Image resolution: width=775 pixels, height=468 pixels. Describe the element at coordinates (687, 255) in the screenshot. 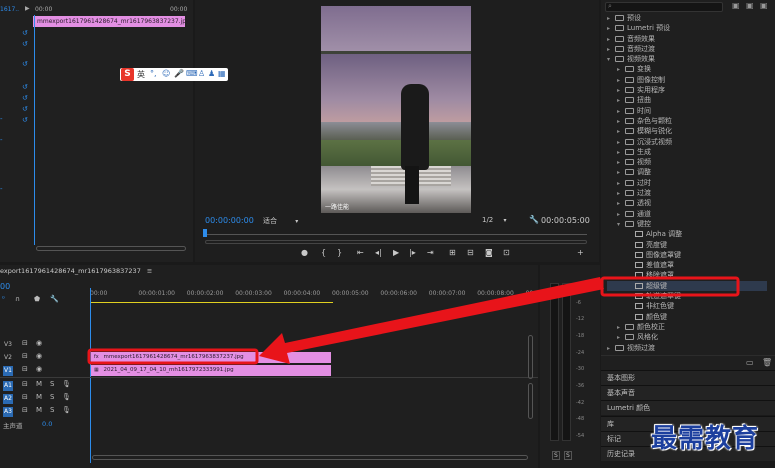

I see `effects-item: 图像遮罩键` at that location.